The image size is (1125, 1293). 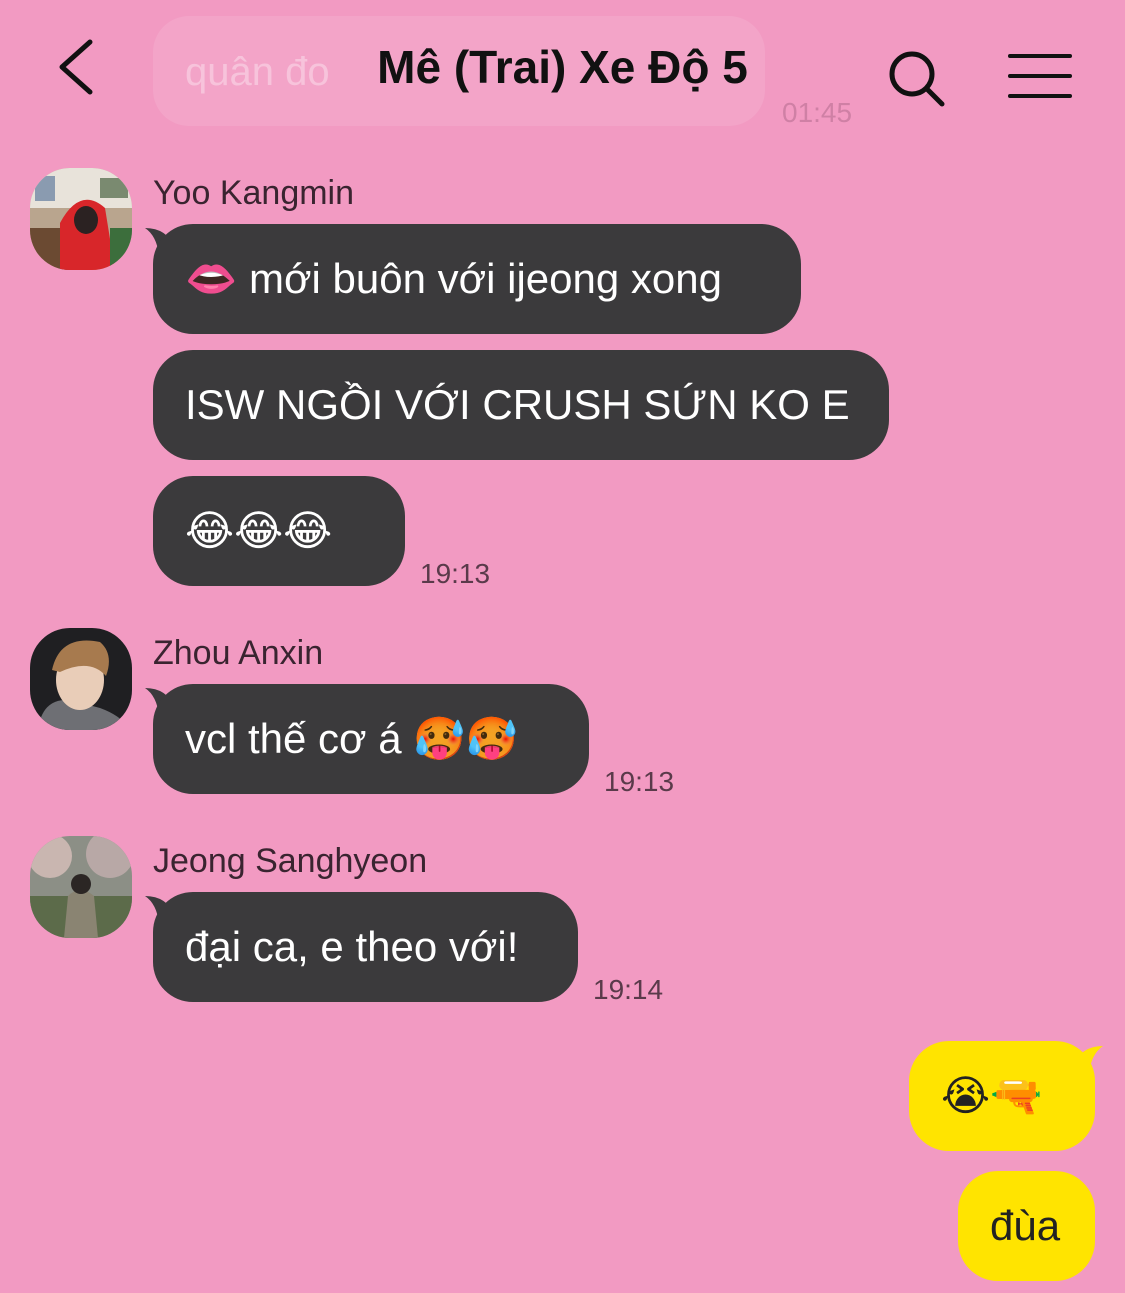 What do you see at coordinates (628, 989) in the screenshot?
I see `message-time: 19:14` at bounding box center [628, 989].